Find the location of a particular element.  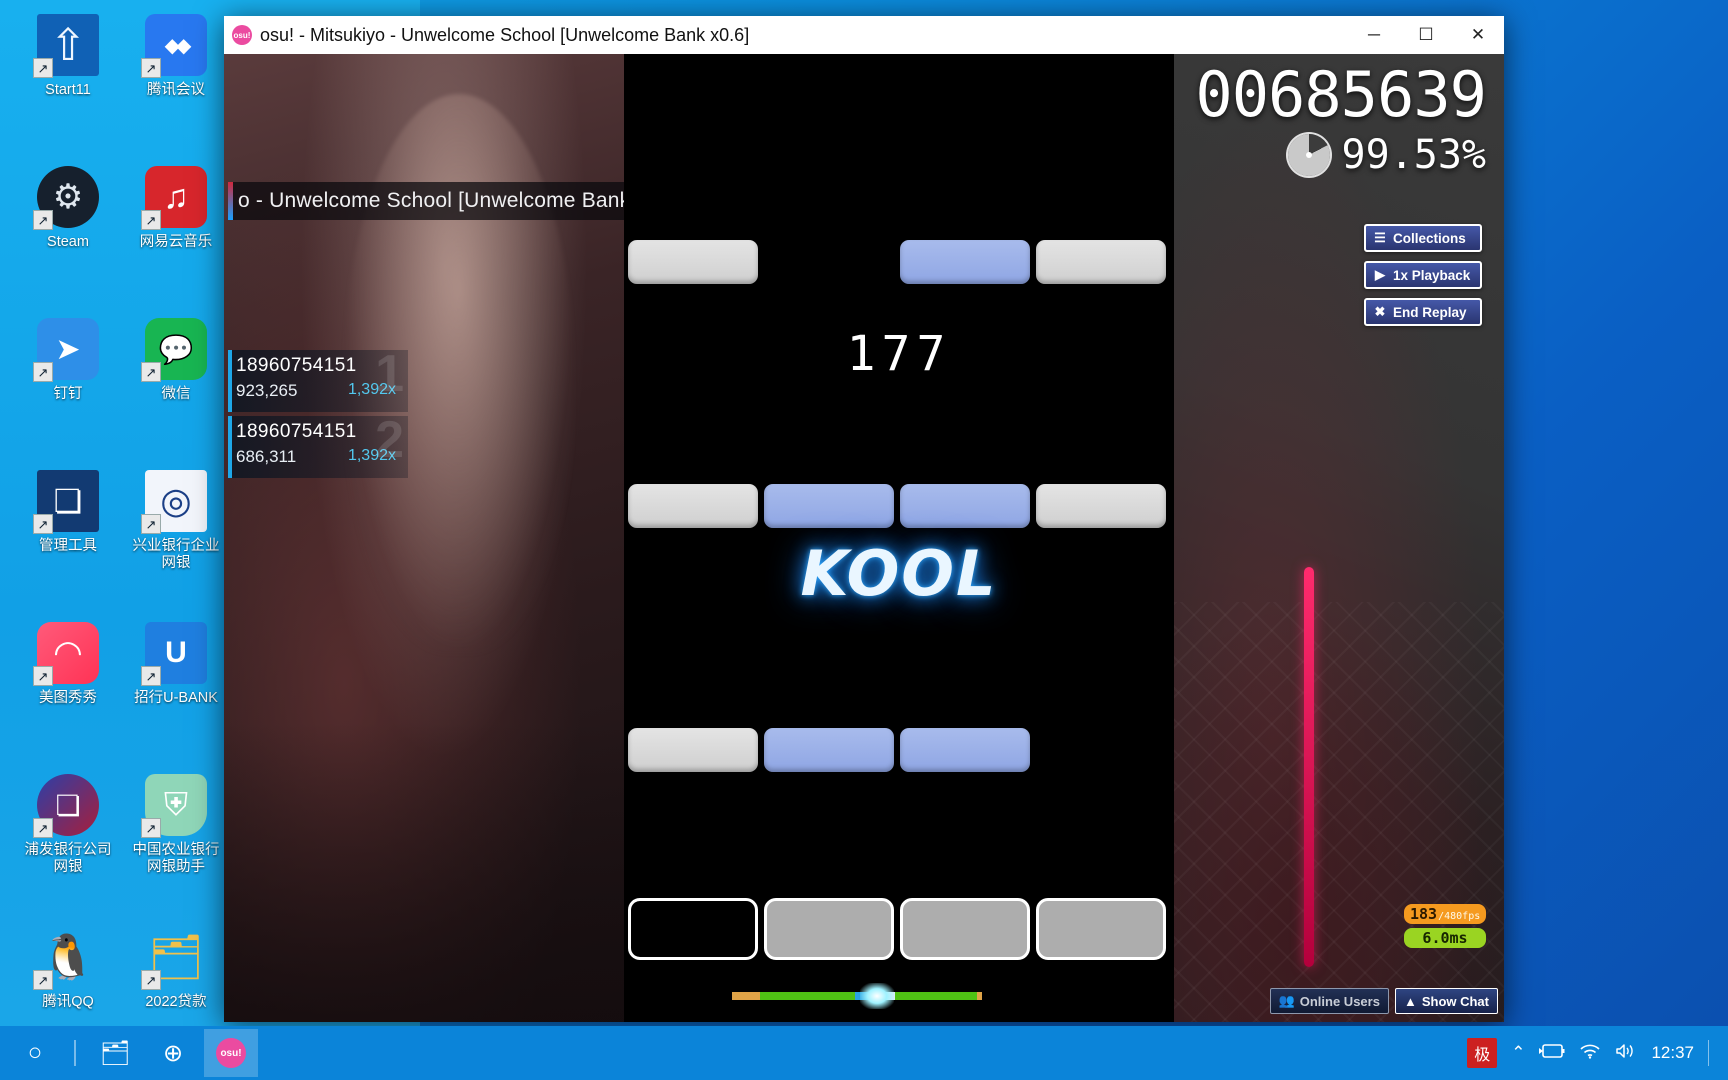

taskbar-security: ⊕ is located at coordinates (173, 1053).